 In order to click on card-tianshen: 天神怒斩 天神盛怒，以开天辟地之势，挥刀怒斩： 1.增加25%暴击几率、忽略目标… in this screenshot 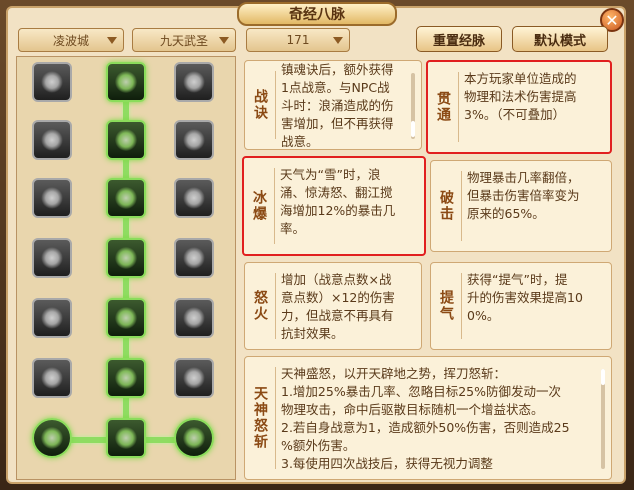, I will do `click(428, 418)`.